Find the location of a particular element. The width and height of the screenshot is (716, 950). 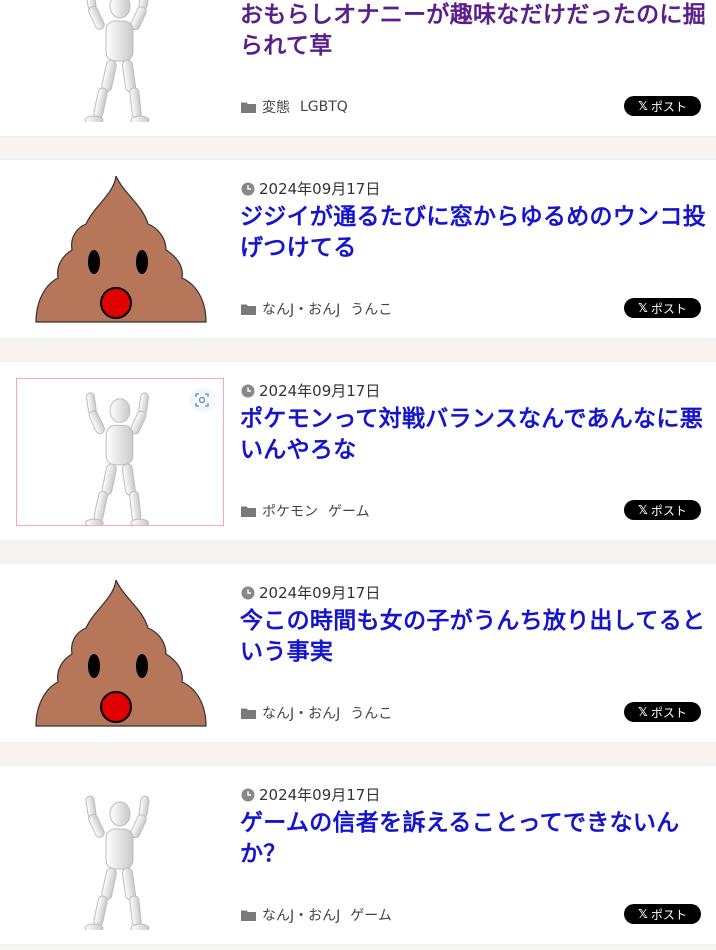

category-link: ポケモン is located at coordinates (290, 511).